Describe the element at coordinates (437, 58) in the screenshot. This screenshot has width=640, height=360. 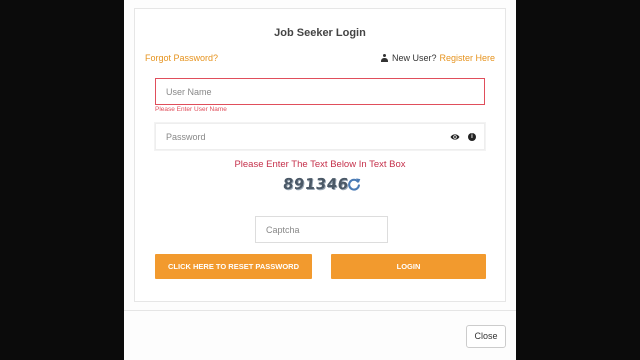
I see `new-user-area: New User? Register Here` at that location.